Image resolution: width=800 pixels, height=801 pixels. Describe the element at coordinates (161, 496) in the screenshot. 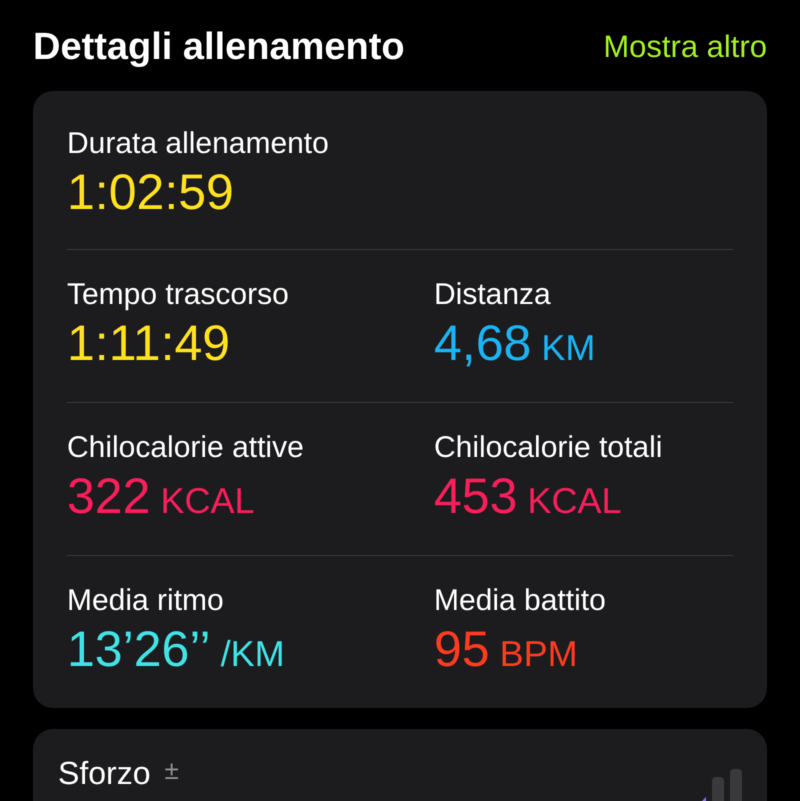

I see `metric-value: 322 KCAL` at that location.